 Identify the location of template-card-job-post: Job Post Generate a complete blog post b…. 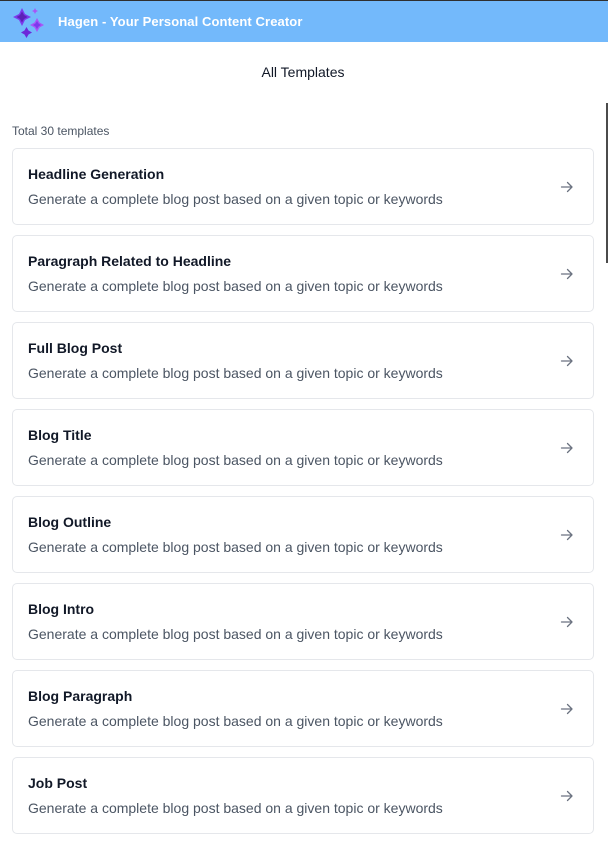
(303, 795).